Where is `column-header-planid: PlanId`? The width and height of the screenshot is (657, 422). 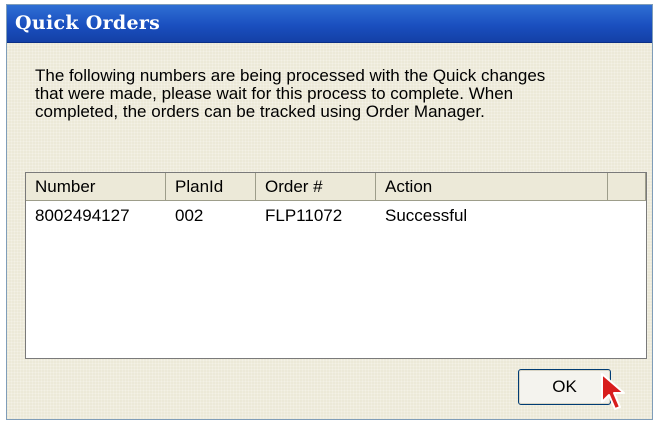 column-header-planid: PlanId is located at coordinates (211, 187).